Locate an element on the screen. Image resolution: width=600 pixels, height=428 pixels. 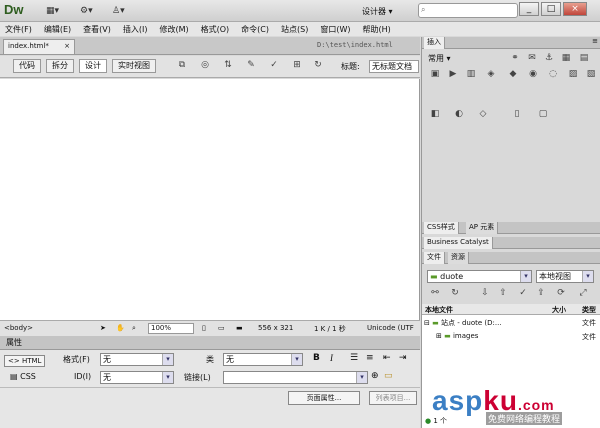
template-icon: ▨ is located at coordinates (573, 75).